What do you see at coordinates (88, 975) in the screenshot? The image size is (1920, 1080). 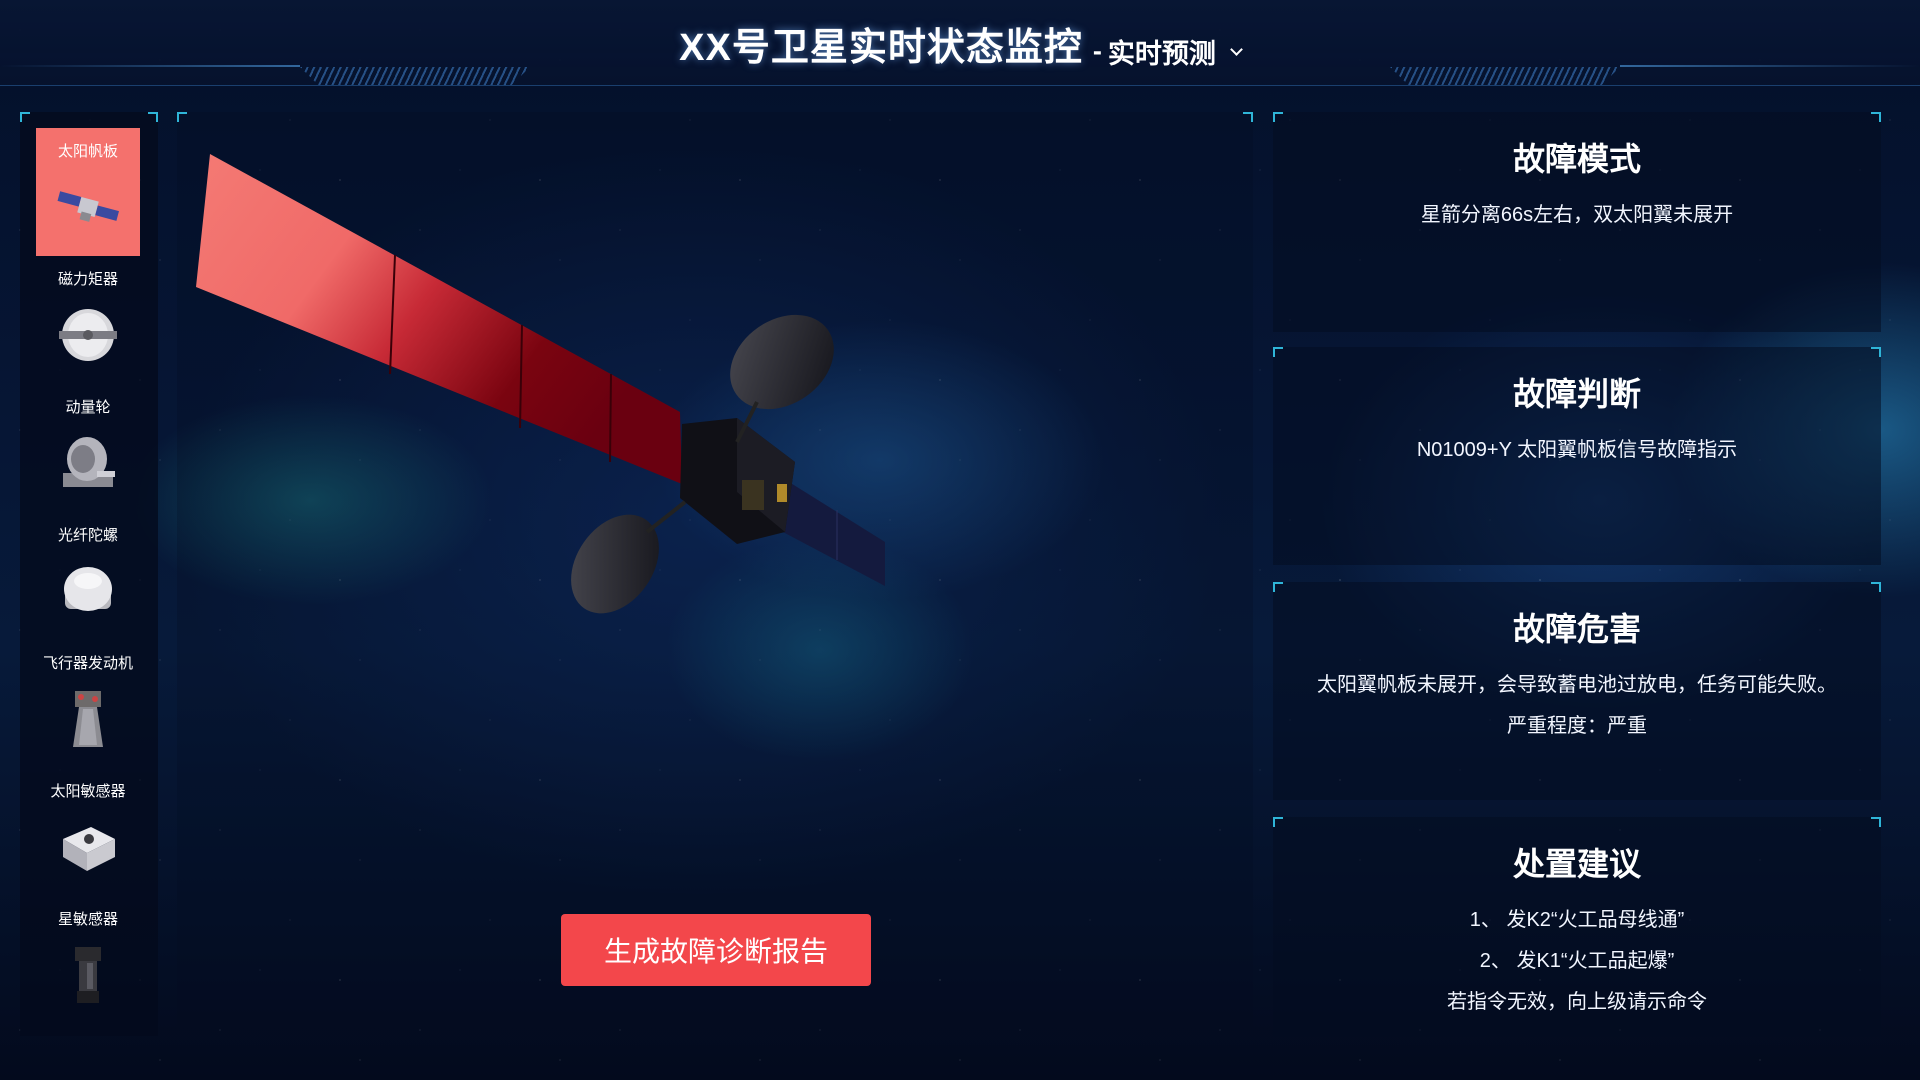 I see `star-sensor-icon` at bounding box center [88, 975].